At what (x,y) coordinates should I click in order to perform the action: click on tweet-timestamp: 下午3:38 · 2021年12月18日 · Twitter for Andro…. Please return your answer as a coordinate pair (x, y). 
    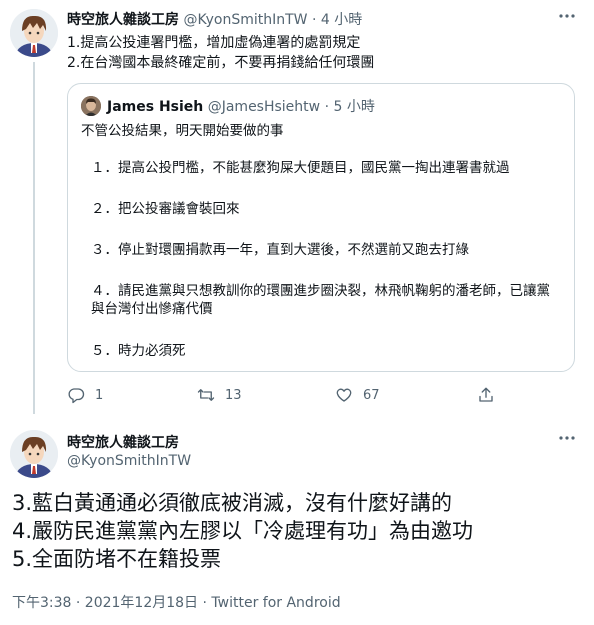
    Looking at the image, I should click on (176, 602).